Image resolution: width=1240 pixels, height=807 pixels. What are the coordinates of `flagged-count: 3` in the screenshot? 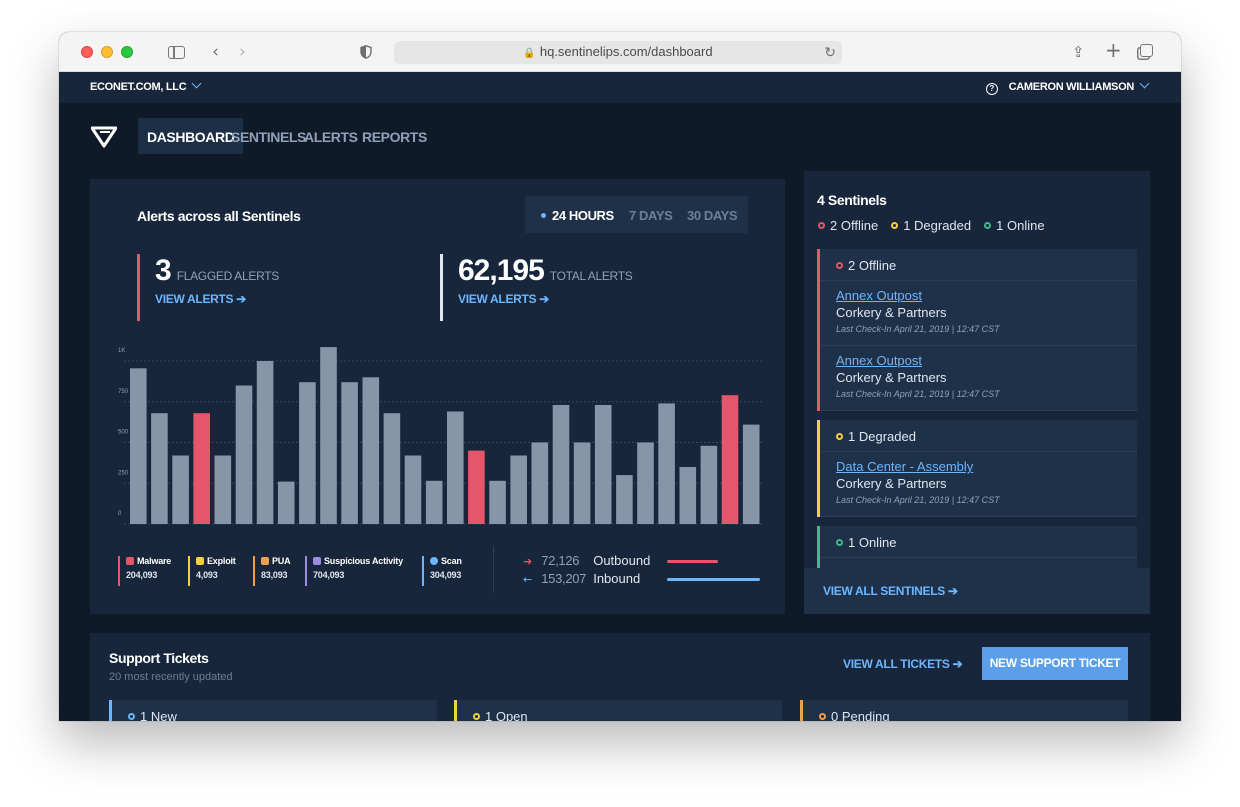 It's located at (163, 270).